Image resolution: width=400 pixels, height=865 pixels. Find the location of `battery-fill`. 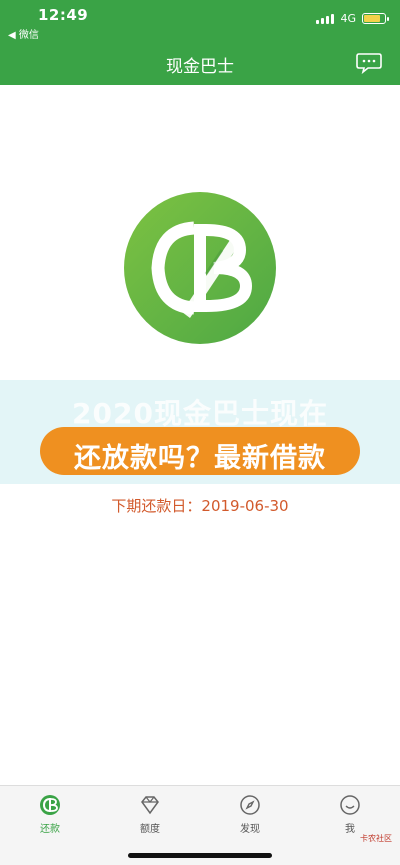

battery-fill is located at coordinates (372, 18).